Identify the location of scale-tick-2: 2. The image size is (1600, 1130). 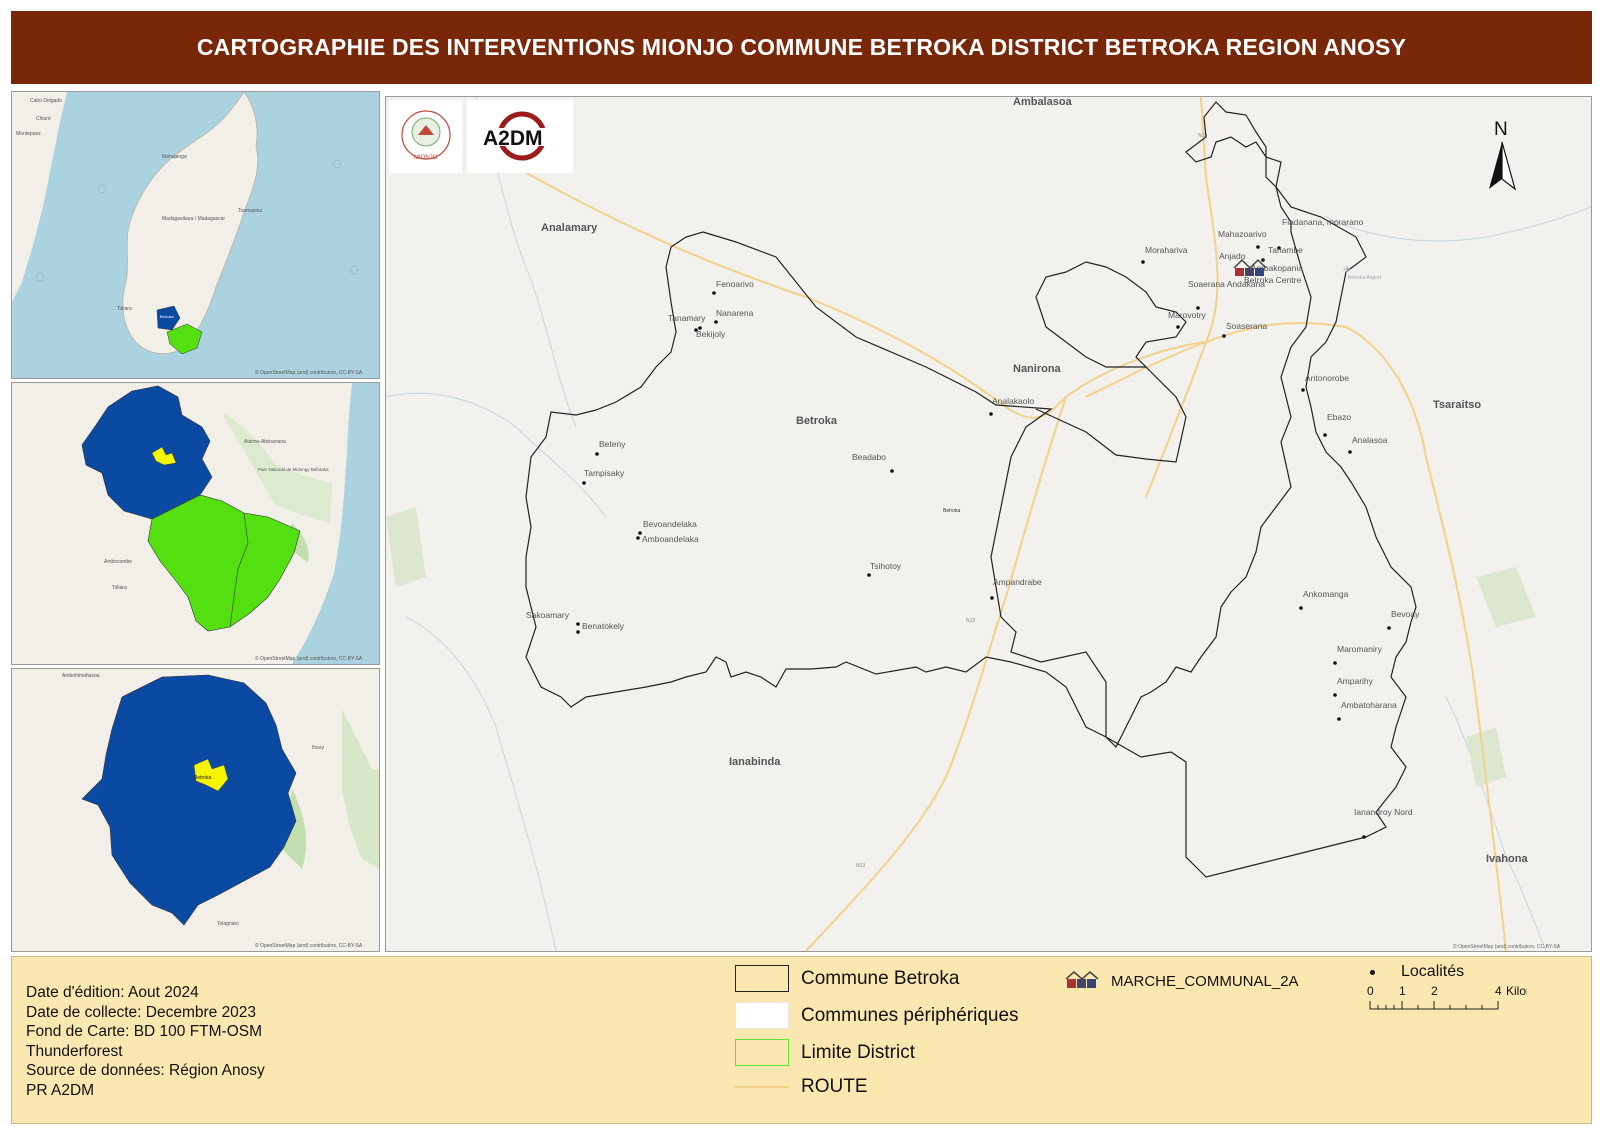
(1434, 991).